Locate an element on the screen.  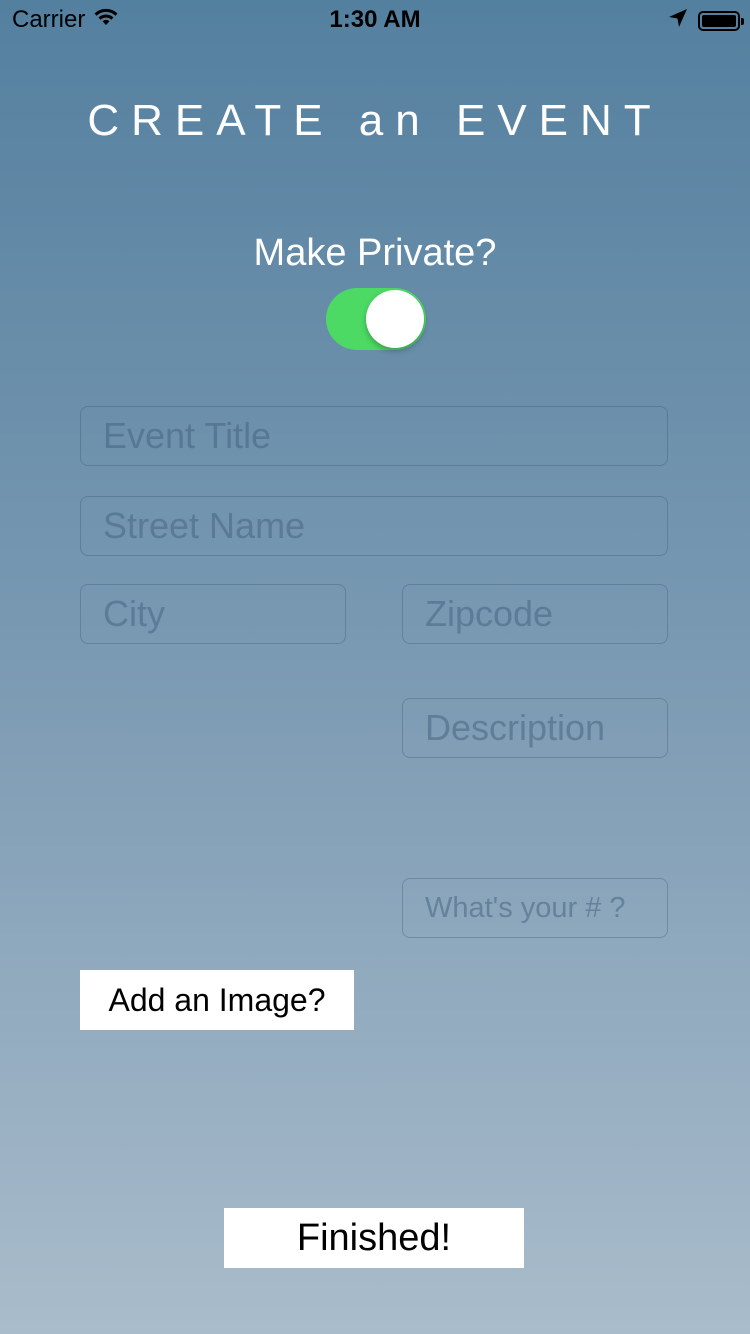
status-time: 1:30 AM is located at coordinates (375, 19).